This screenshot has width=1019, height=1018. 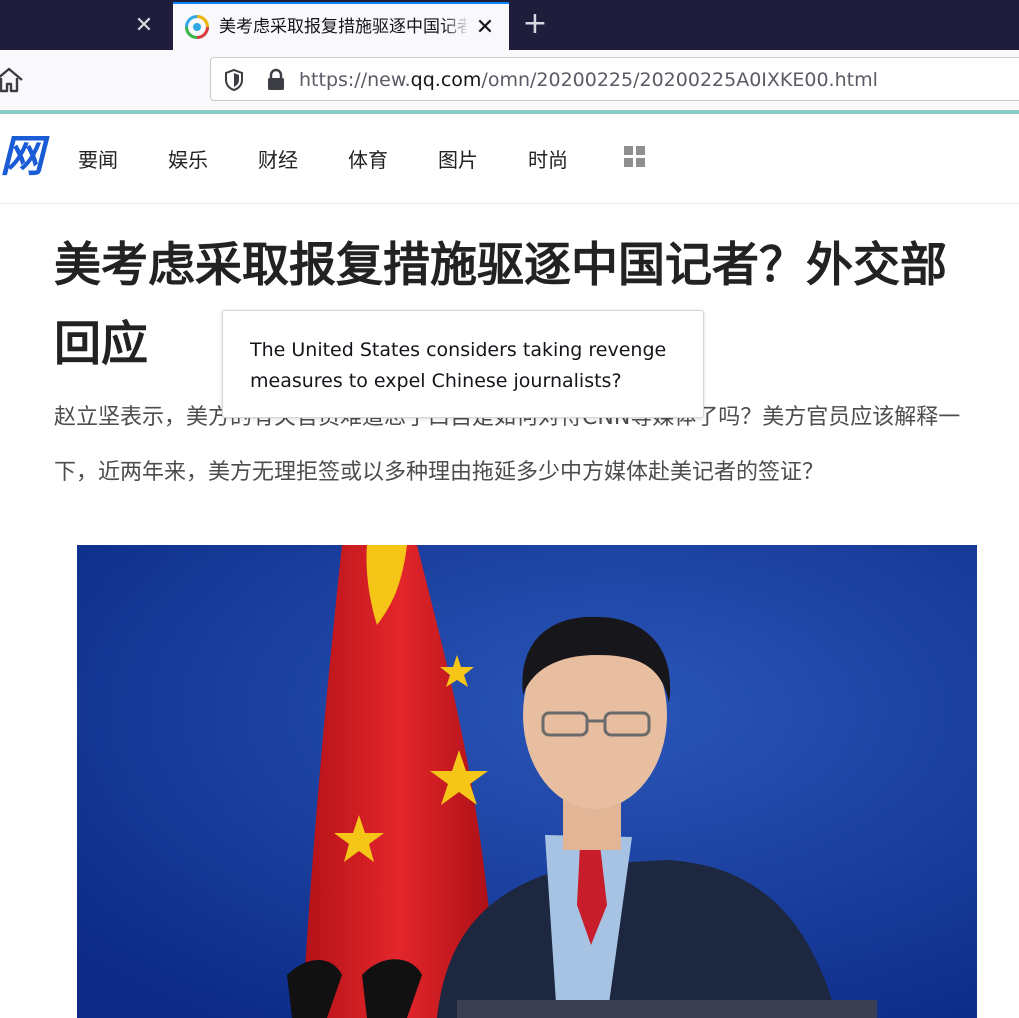 What do you see at coordinates (535, 24) in the screenshot?
I see `new-tab-button: +` at bounding box center [535, 24].